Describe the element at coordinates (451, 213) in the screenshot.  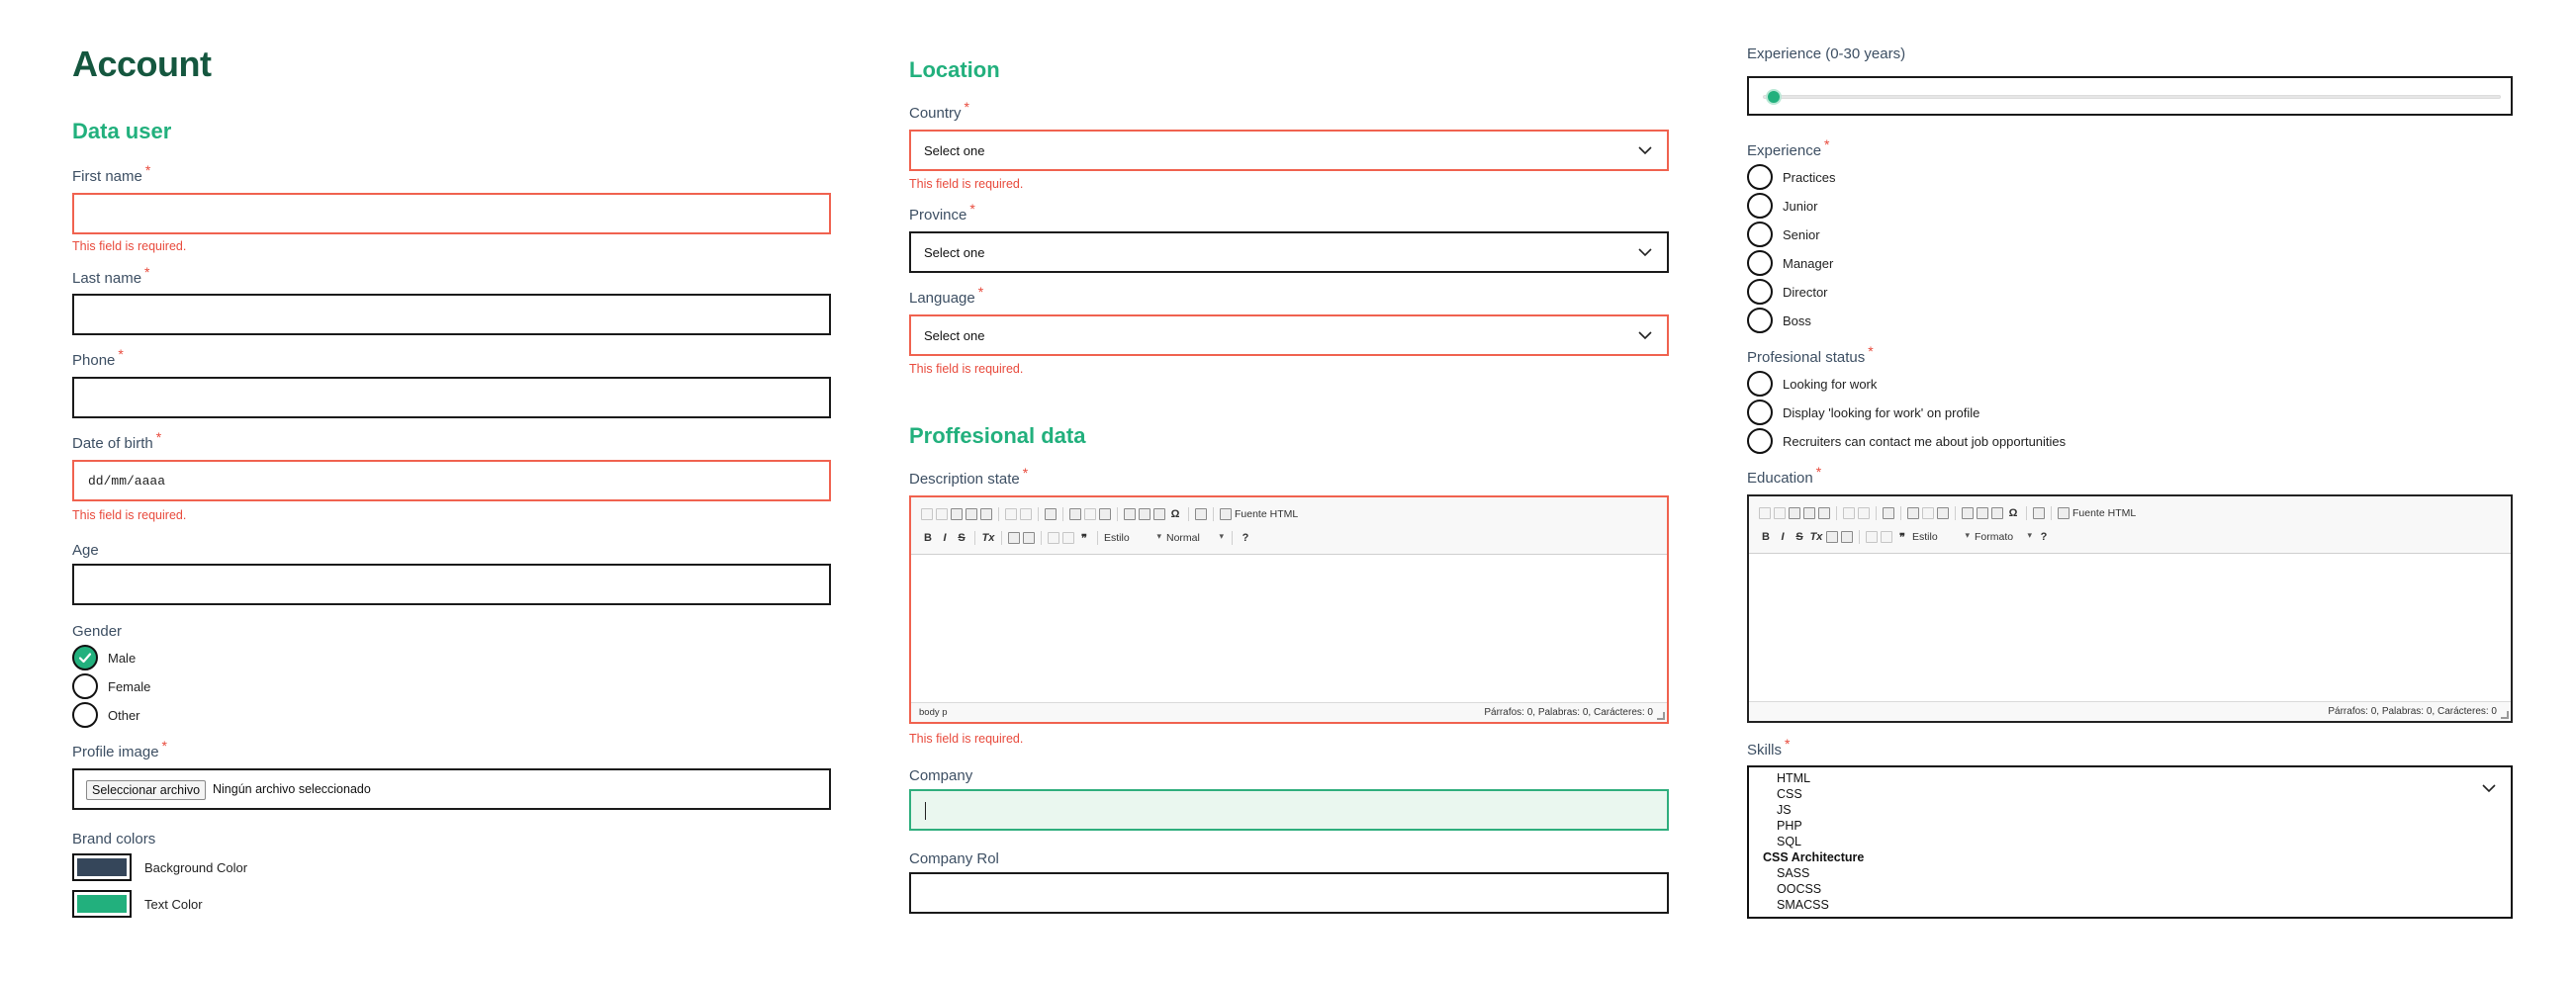
I see `first-name-input` at that location.